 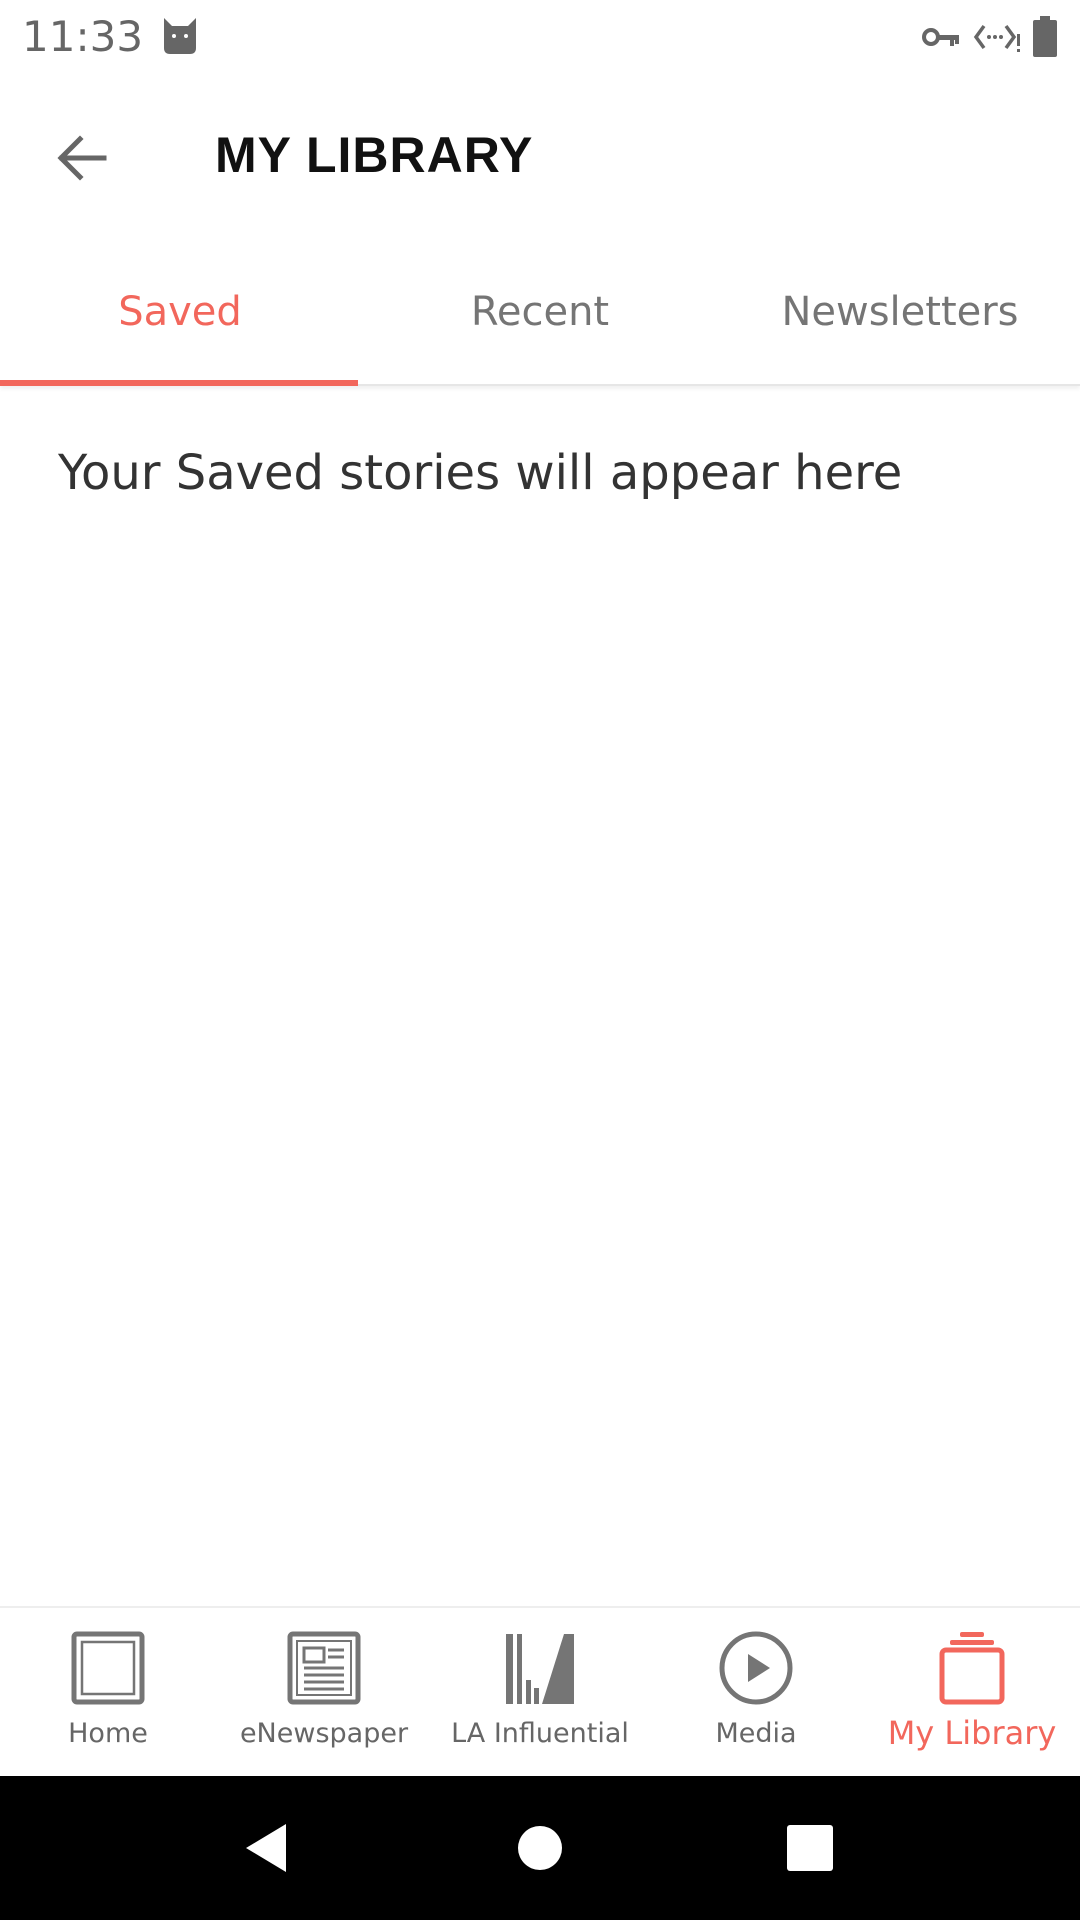 I want to click on tab-indicator, so click(x=179, y=383).